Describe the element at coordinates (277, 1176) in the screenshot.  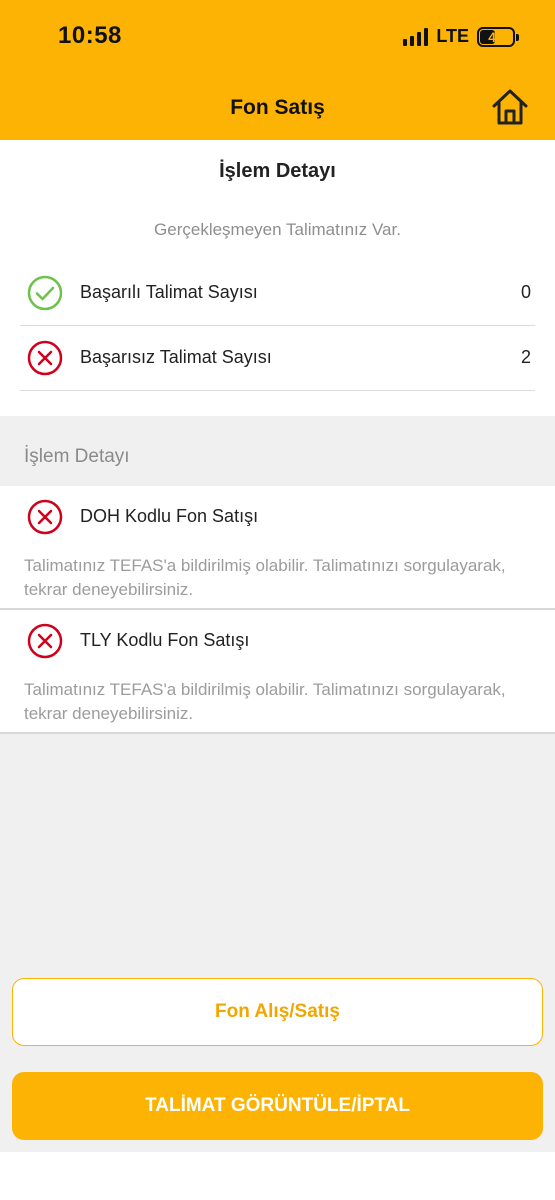
I see `bottom-safe-area` at that location.